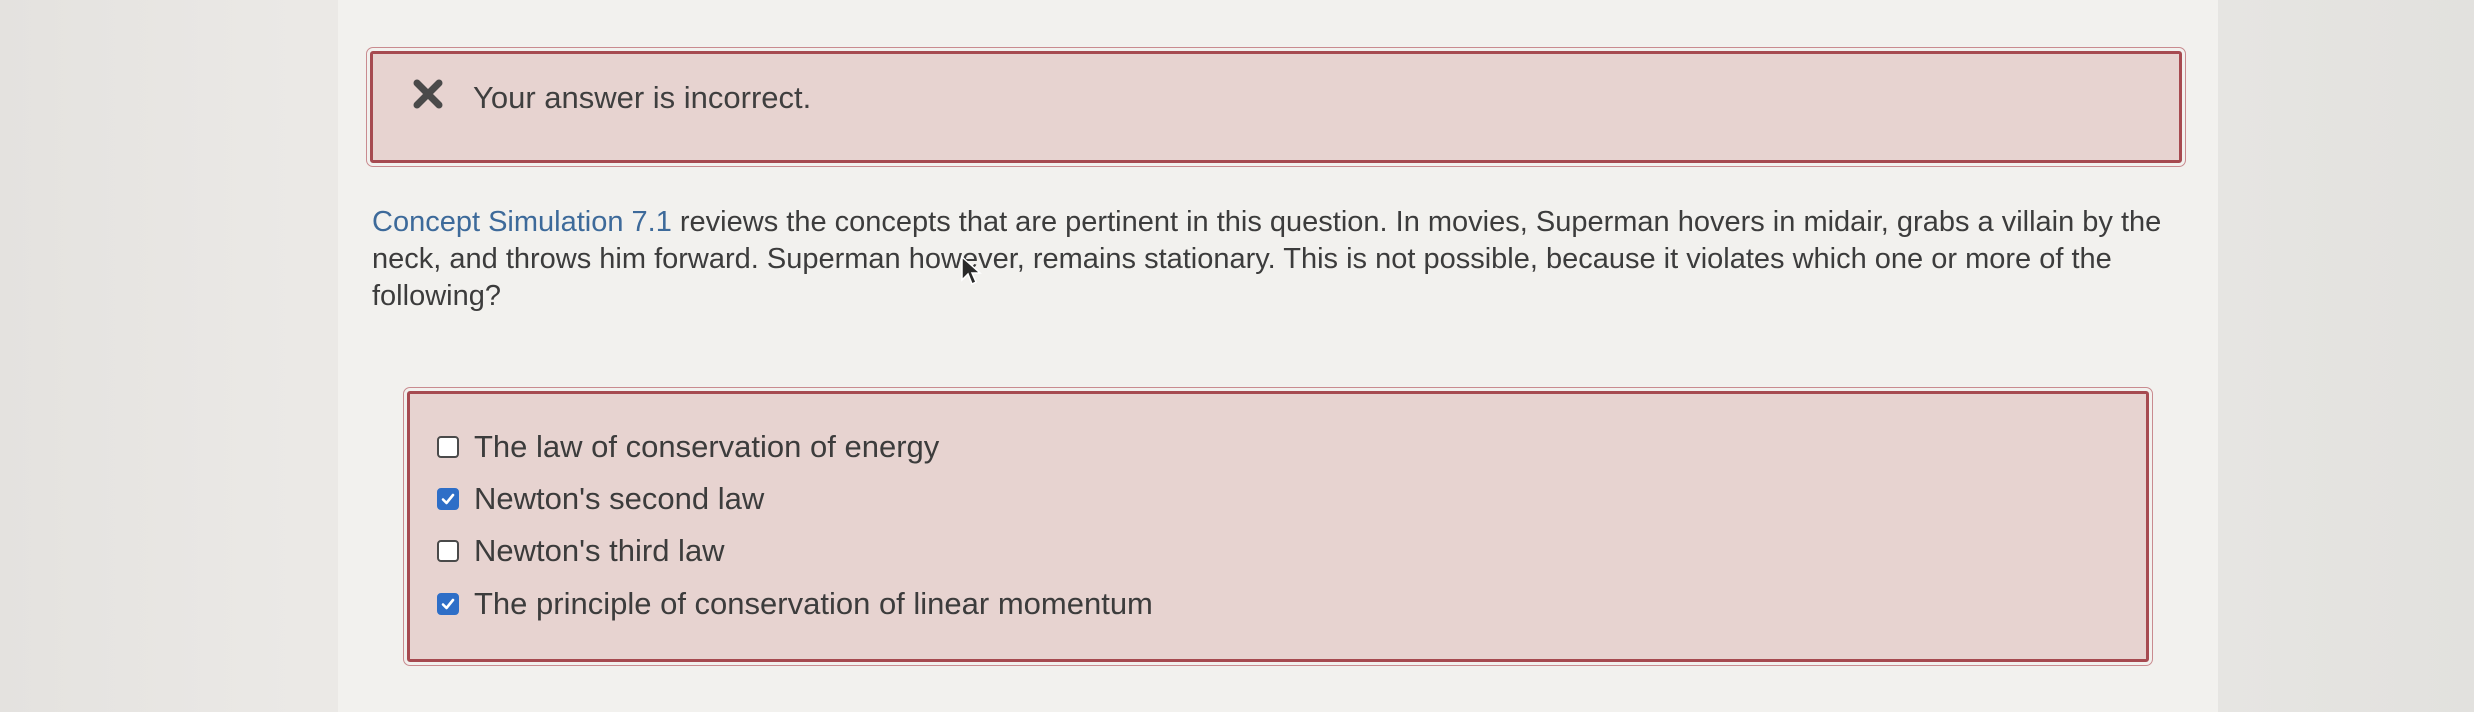  Describe the element at coordinates (971, 270) in the screenshot. I see `mouse-pointer-icon` at that location.